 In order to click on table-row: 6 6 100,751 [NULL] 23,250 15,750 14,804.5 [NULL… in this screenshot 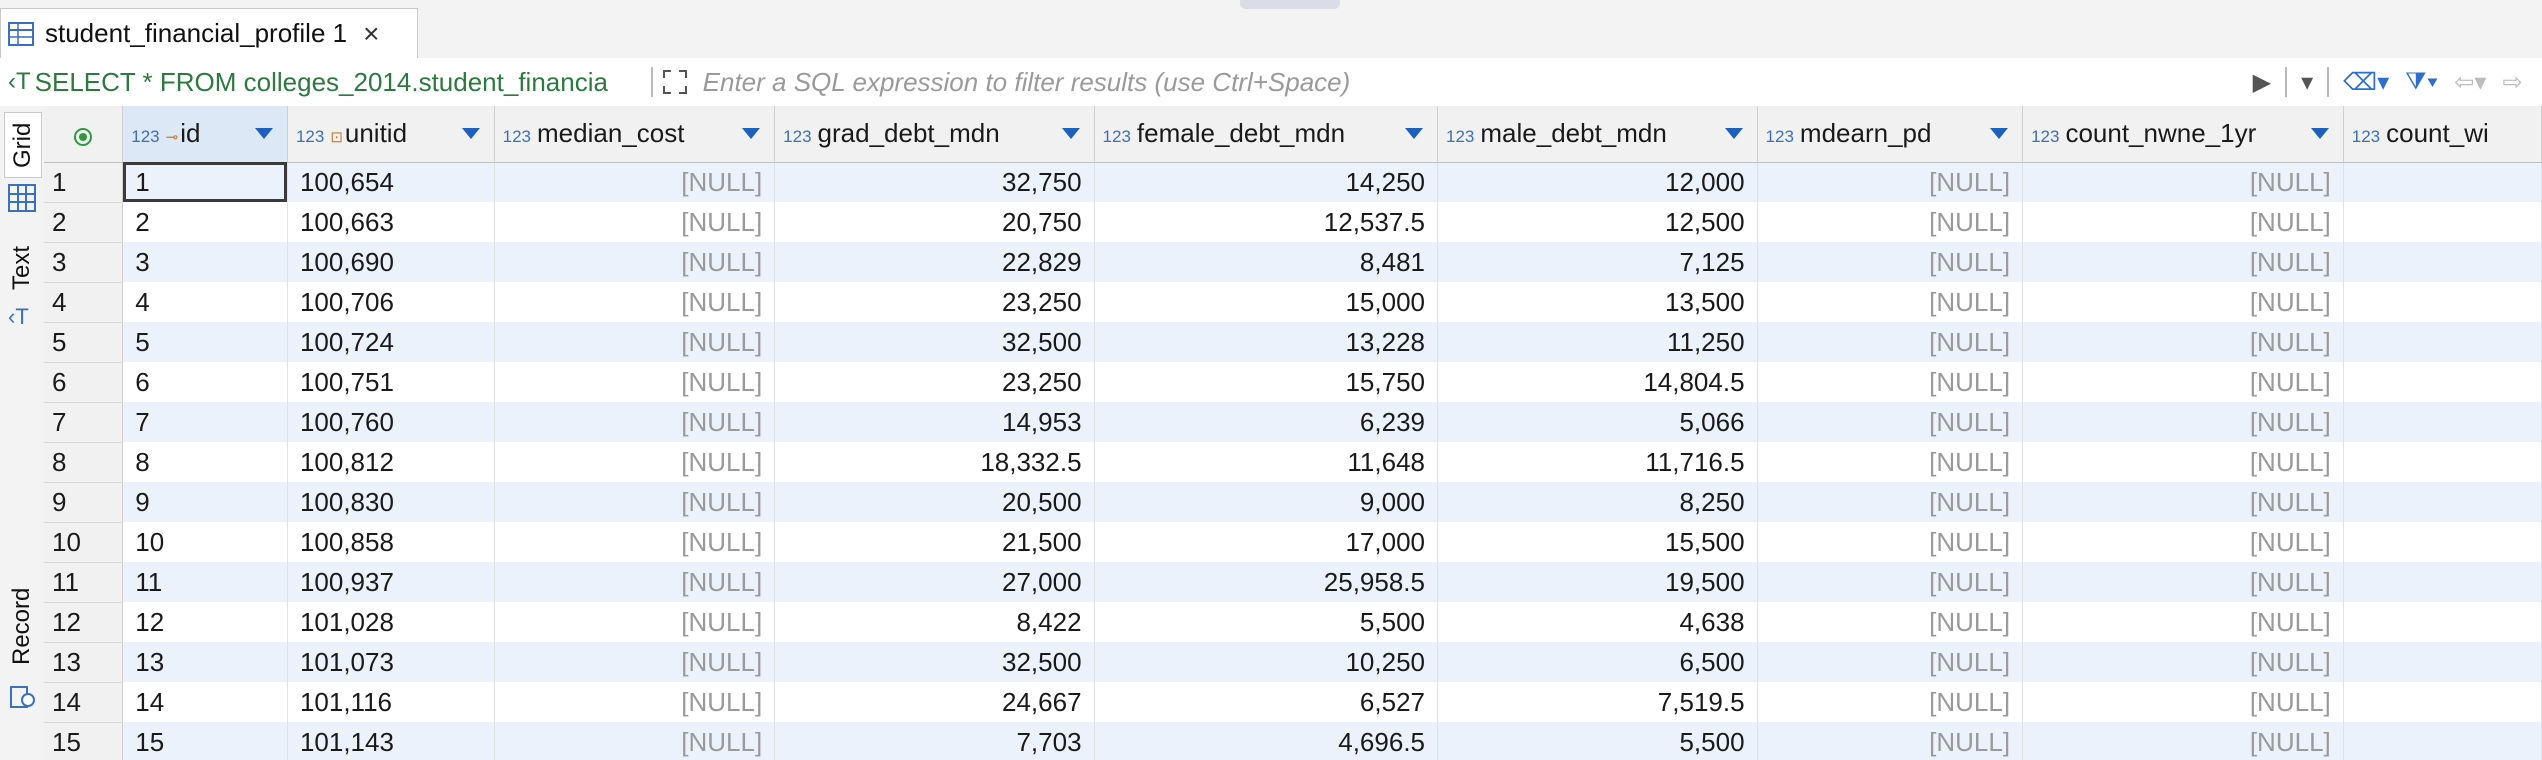, I will do `click(1293, 382)`.